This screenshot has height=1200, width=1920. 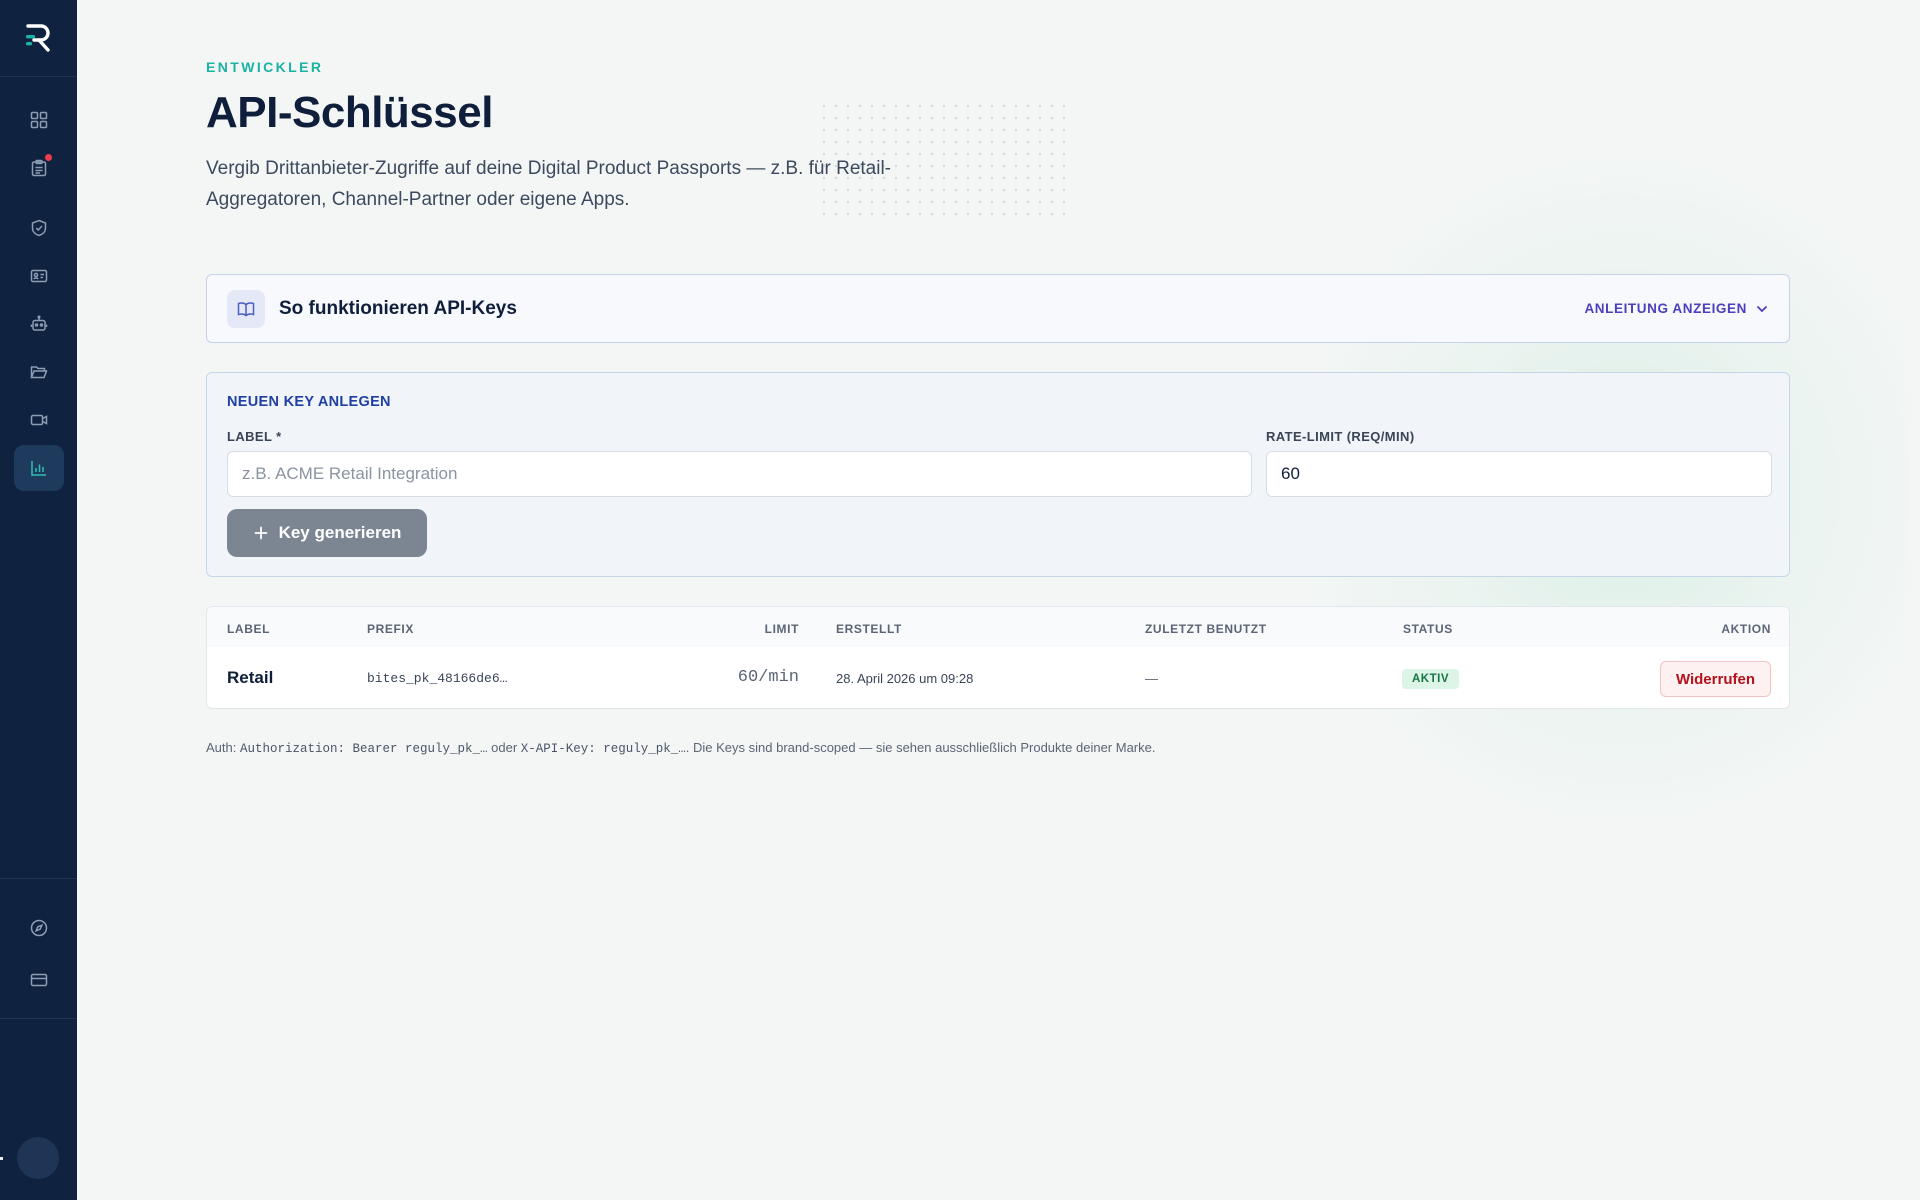 I want to click on sidebar-item-media, so click(x=39, y=420).